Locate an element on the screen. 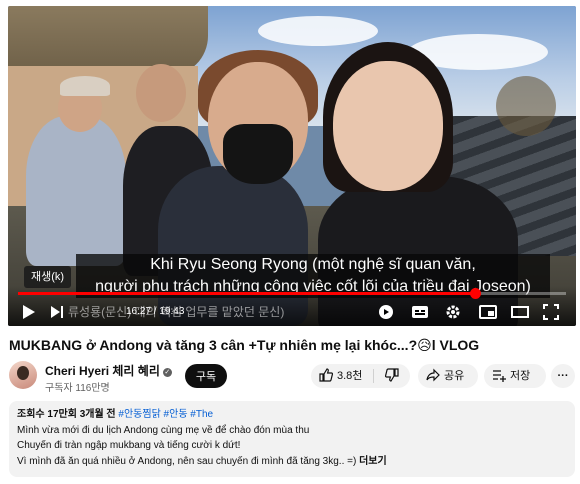  upload-date: 3개월 전 is located at coordinates (97, 414).